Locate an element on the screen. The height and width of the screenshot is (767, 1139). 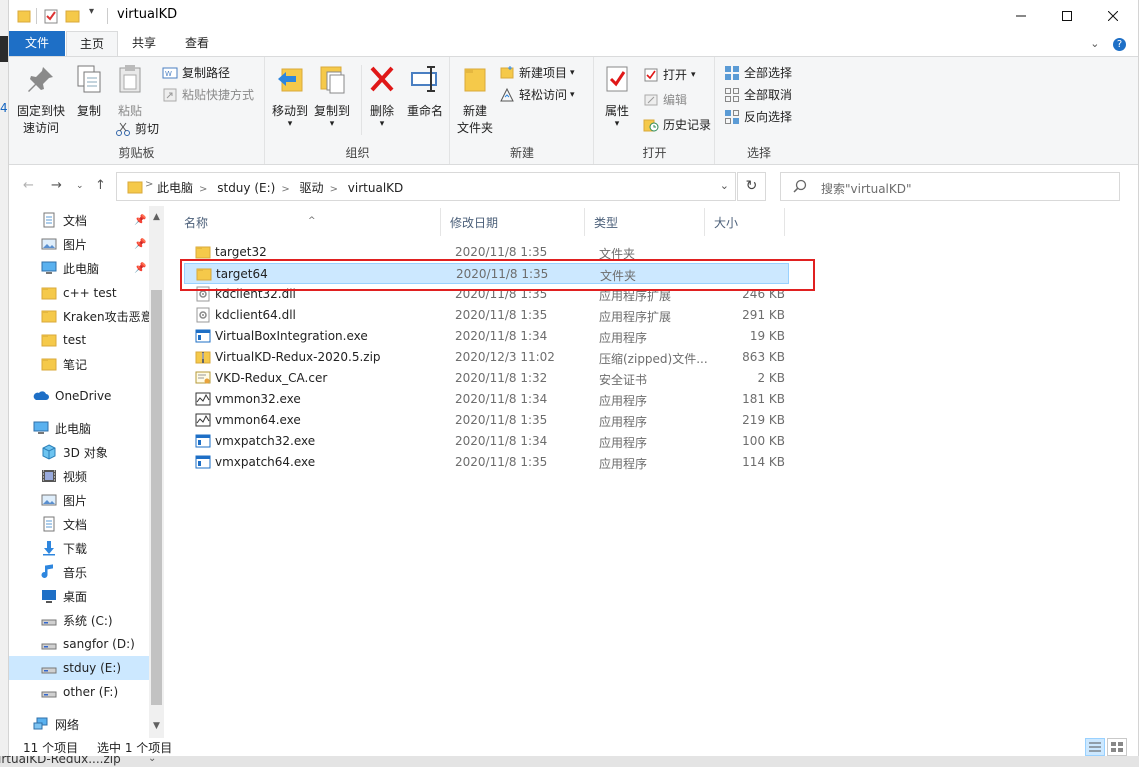
nav-onedrive: OneDrive is located at coordinates (79, 396).